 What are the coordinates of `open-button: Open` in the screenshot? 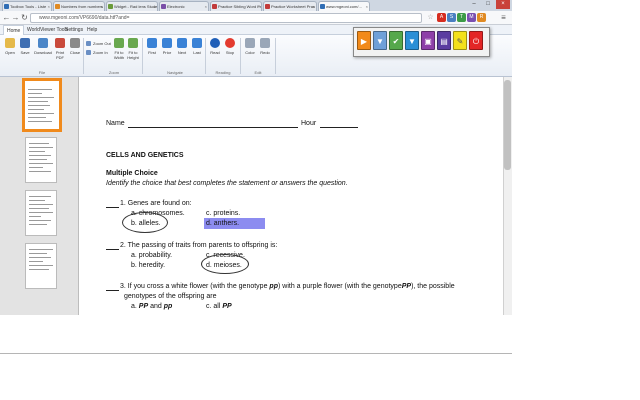 It's located at (10, 52).